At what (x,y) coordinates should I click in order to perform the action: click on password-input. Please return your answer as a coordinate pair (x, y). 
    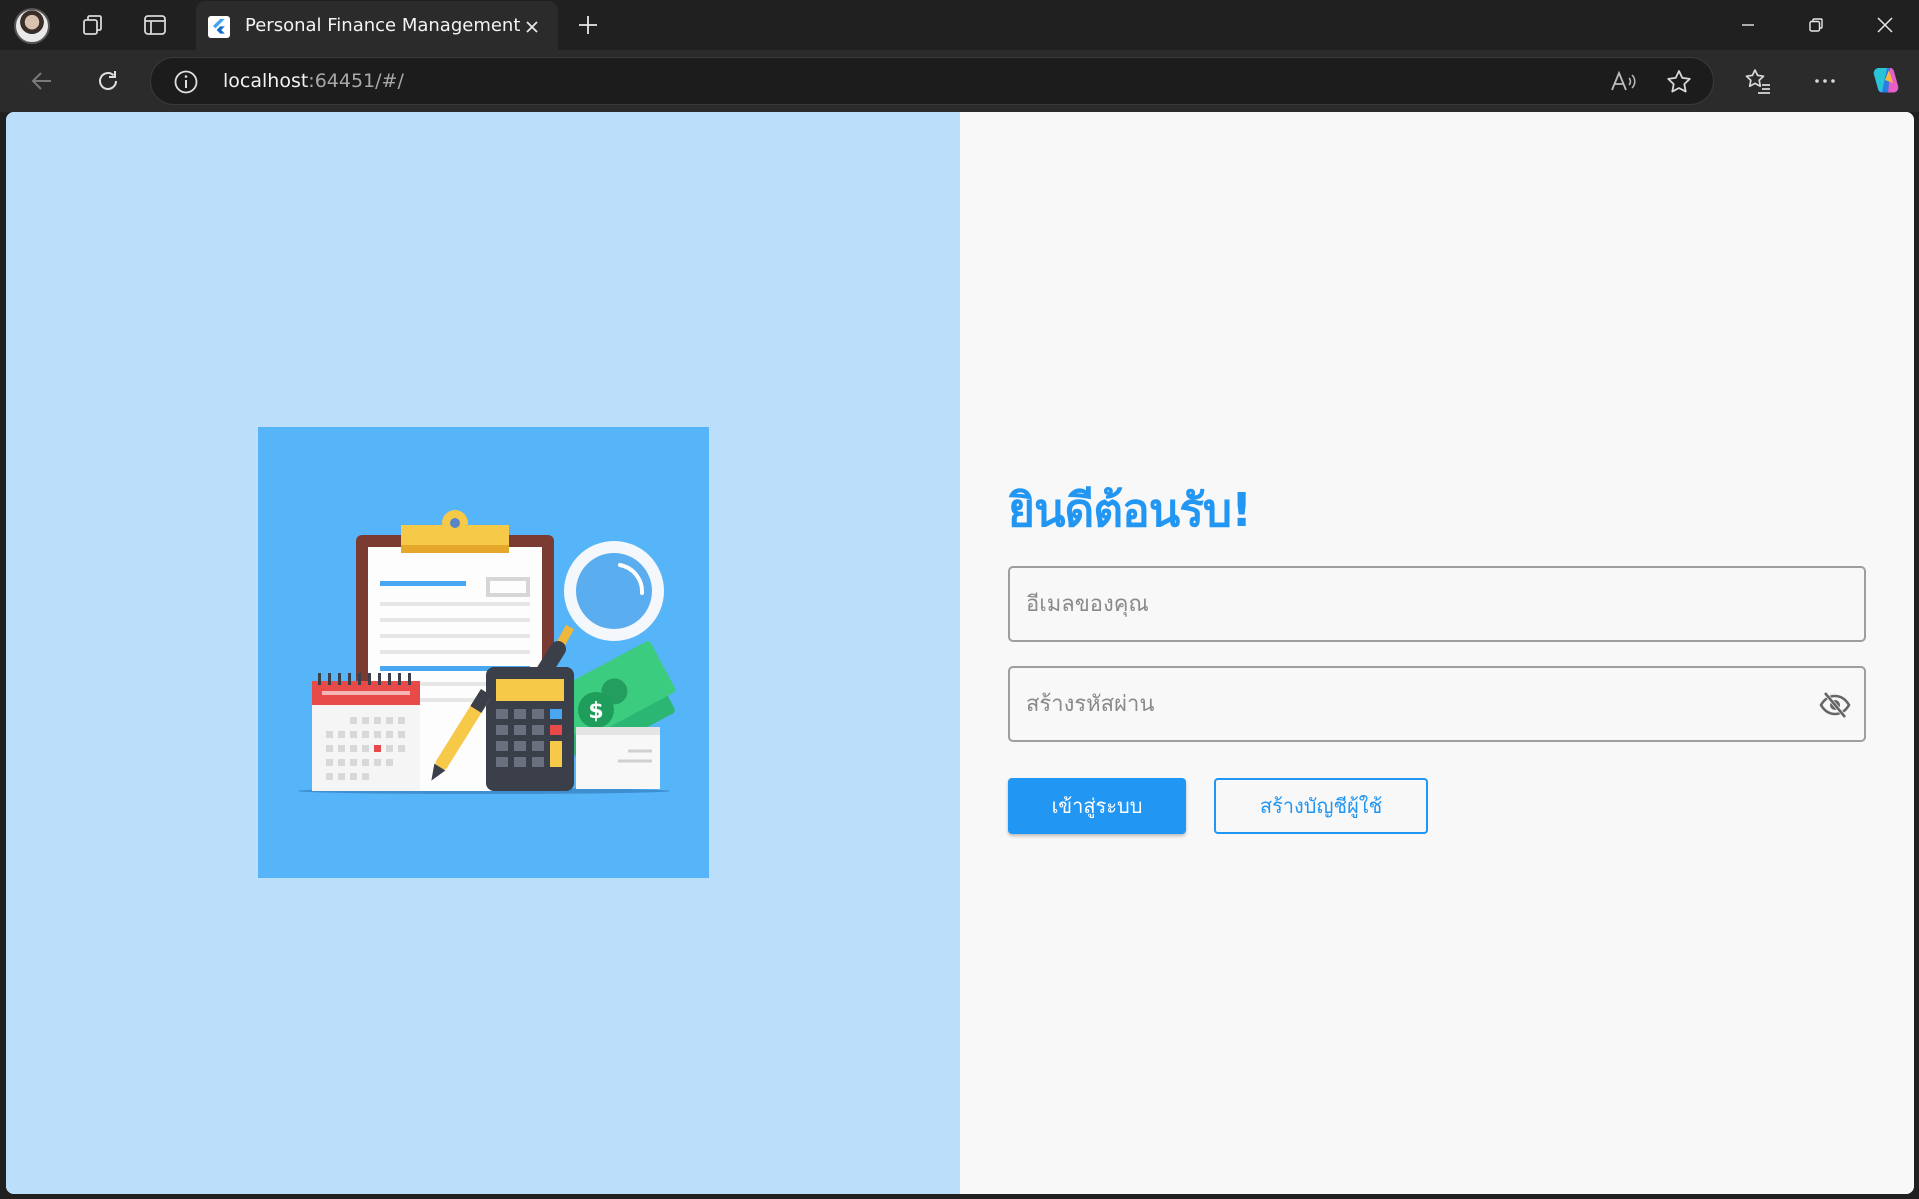
    Looking at the image, I should click on (1437, 704).